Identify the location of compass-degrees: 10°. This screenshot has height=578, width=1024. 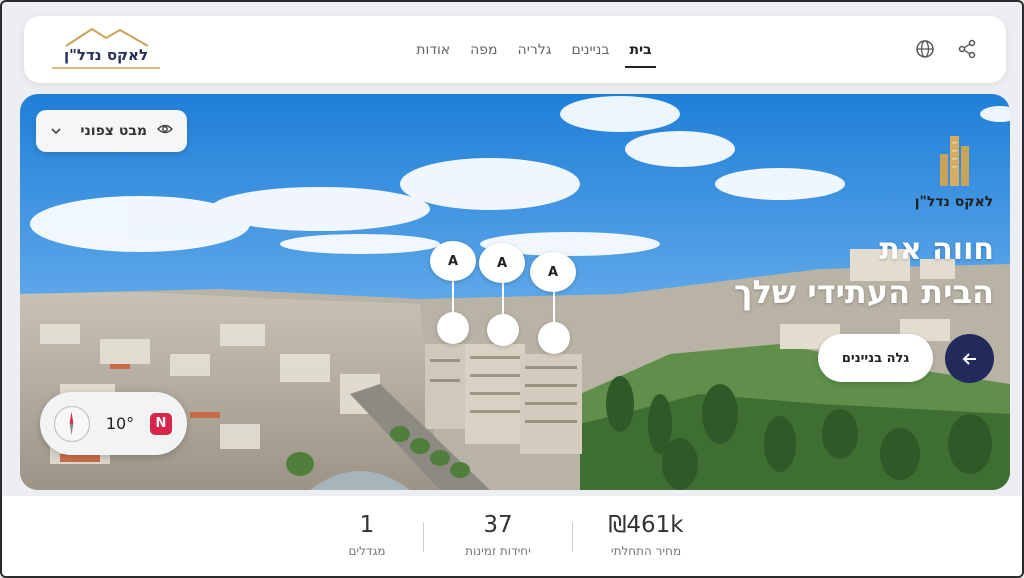
(120, 423).